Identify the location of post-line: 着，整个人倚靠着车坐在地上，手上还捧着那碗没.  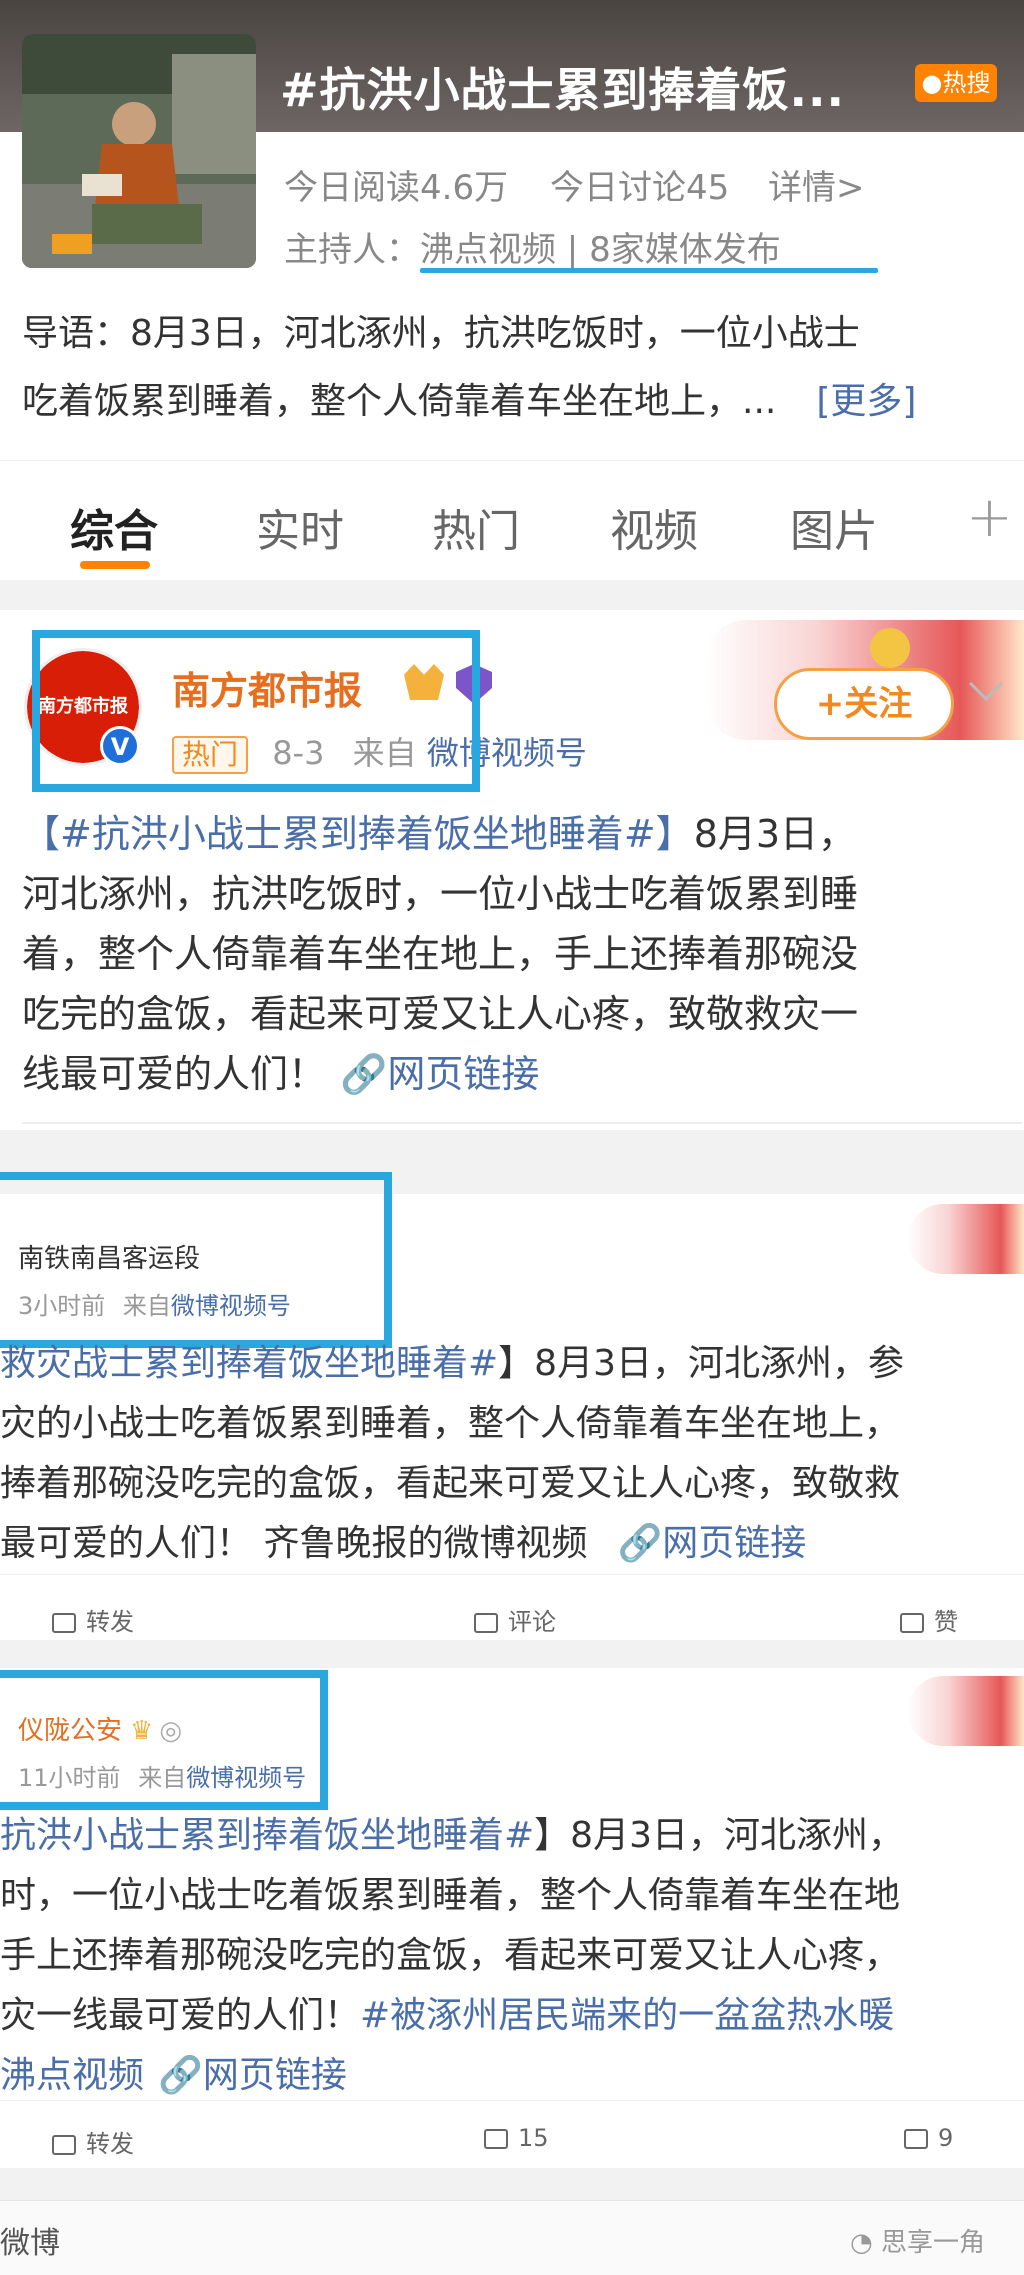
(440, 954).